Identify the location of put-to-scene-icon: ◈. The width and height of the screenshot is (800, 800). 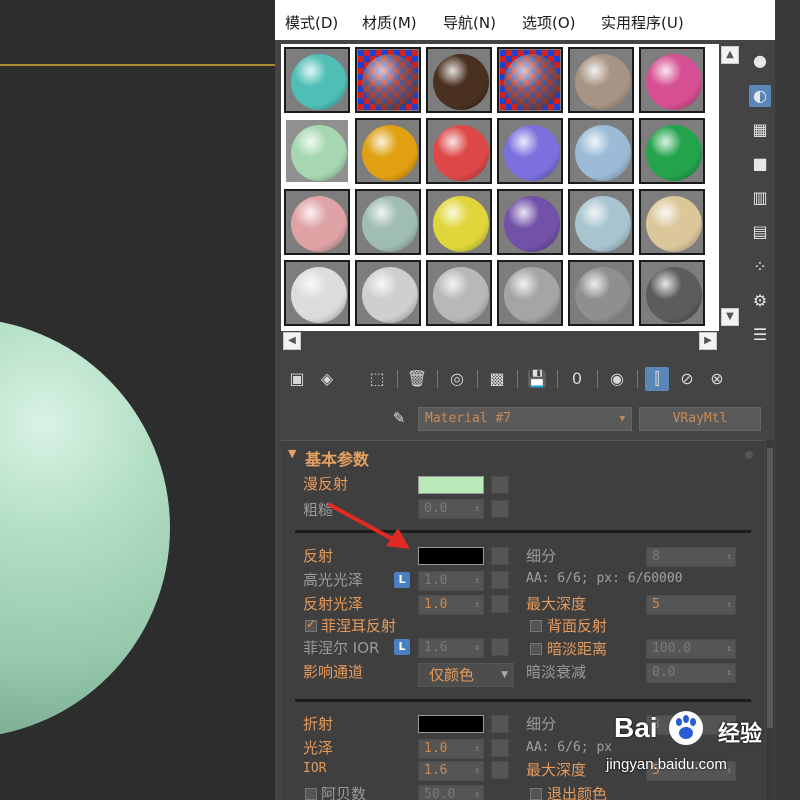
(327, 379).